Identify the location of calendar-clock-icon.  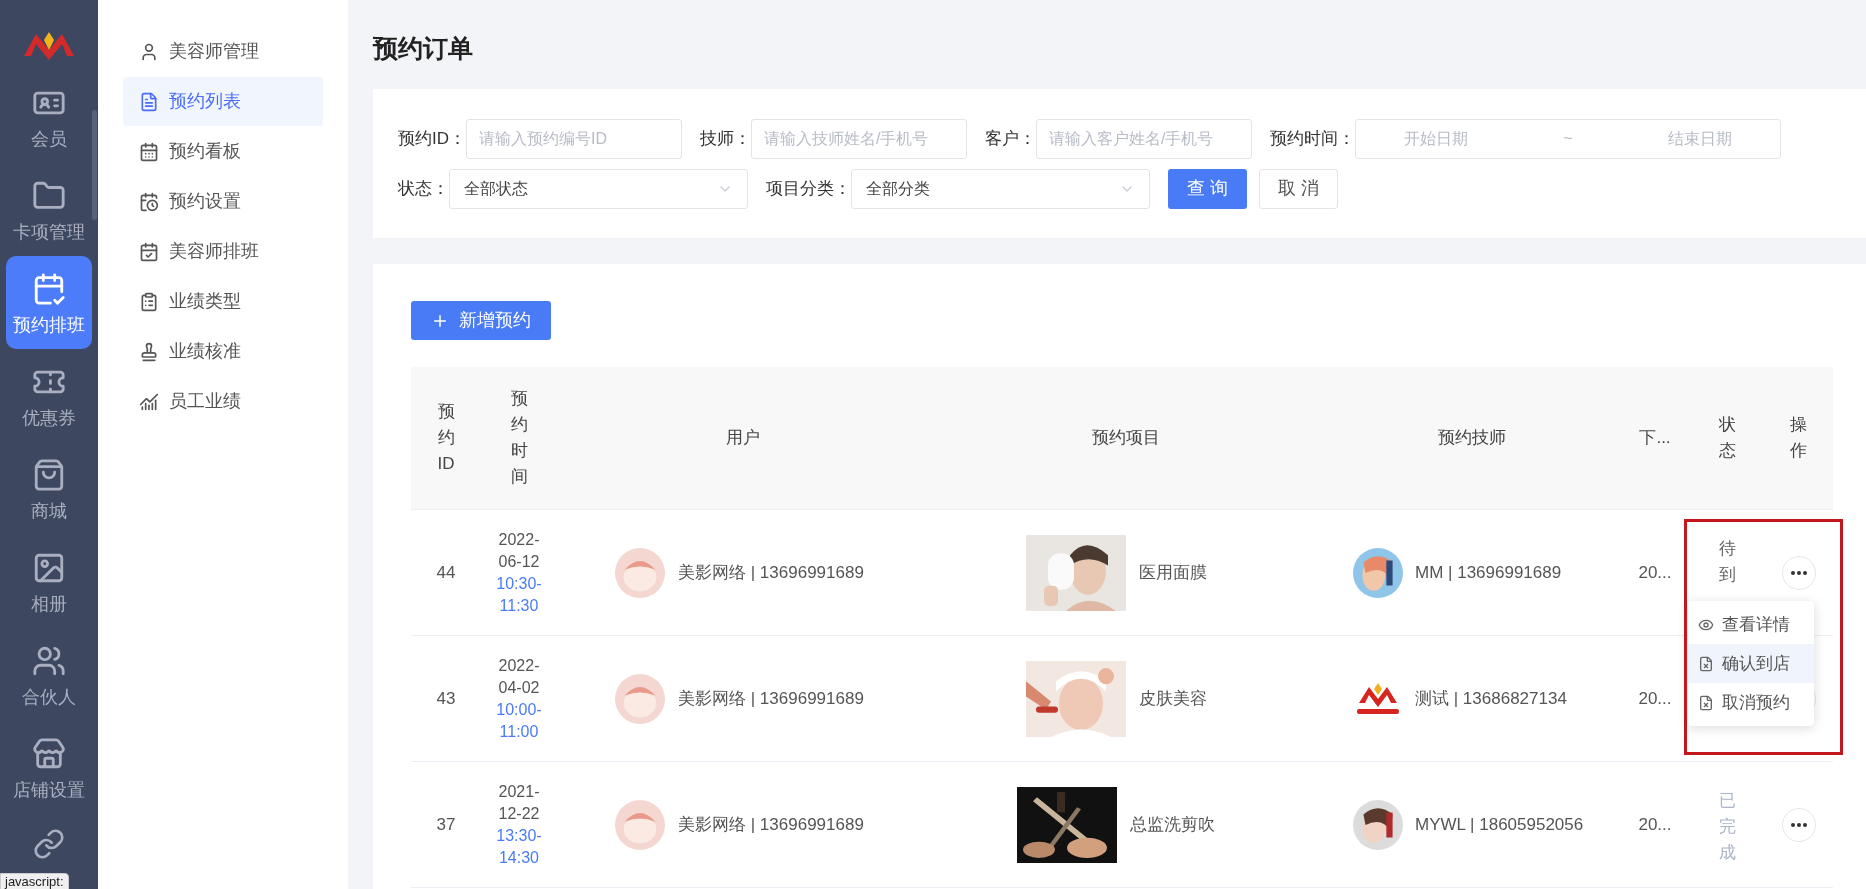
(149, 201).